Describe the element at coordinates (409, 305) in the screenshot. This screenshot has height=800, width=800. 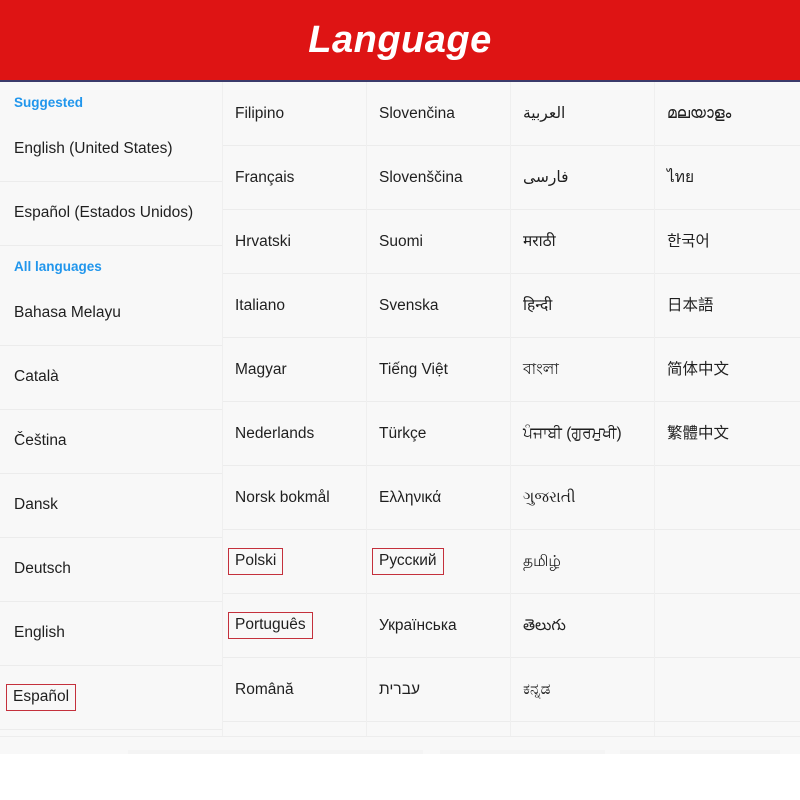
I see `language-item-label: Svenska` at that location.